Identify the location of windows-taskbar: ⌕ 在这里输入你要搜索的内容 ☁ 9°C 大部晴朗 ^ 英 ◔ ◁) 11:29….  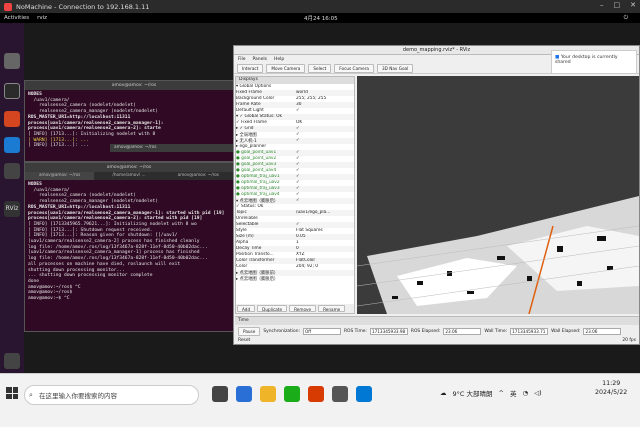
(320, 400).